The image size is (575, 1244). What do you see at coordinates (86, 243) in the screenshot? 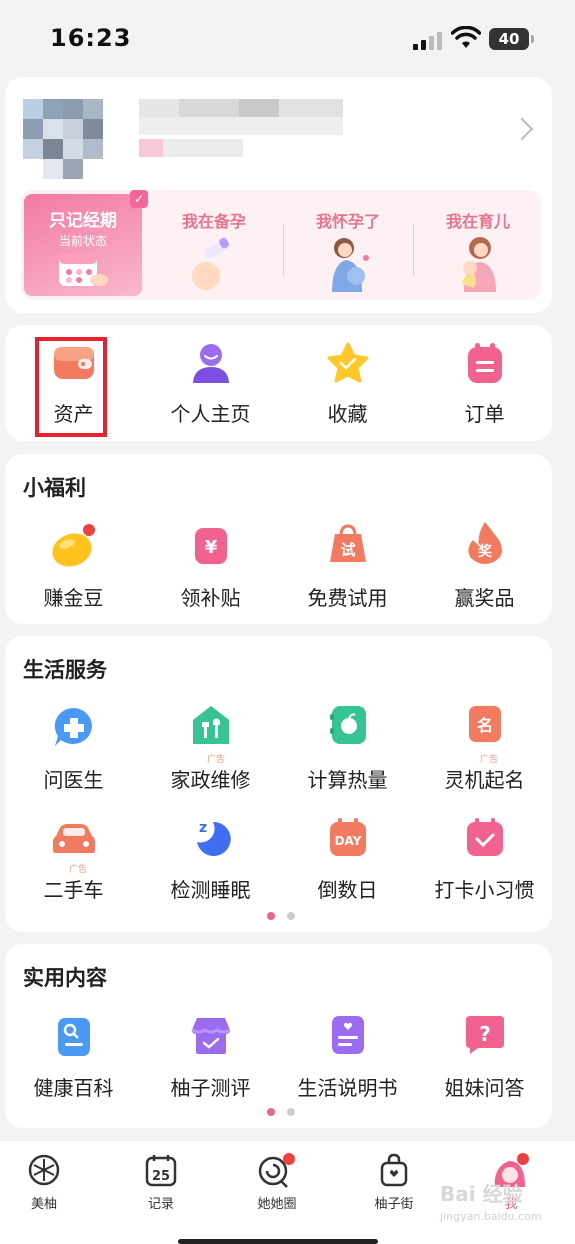
I see `stage-period: 只记经期 当前状态 ✓` at bounding box center [86, 243].